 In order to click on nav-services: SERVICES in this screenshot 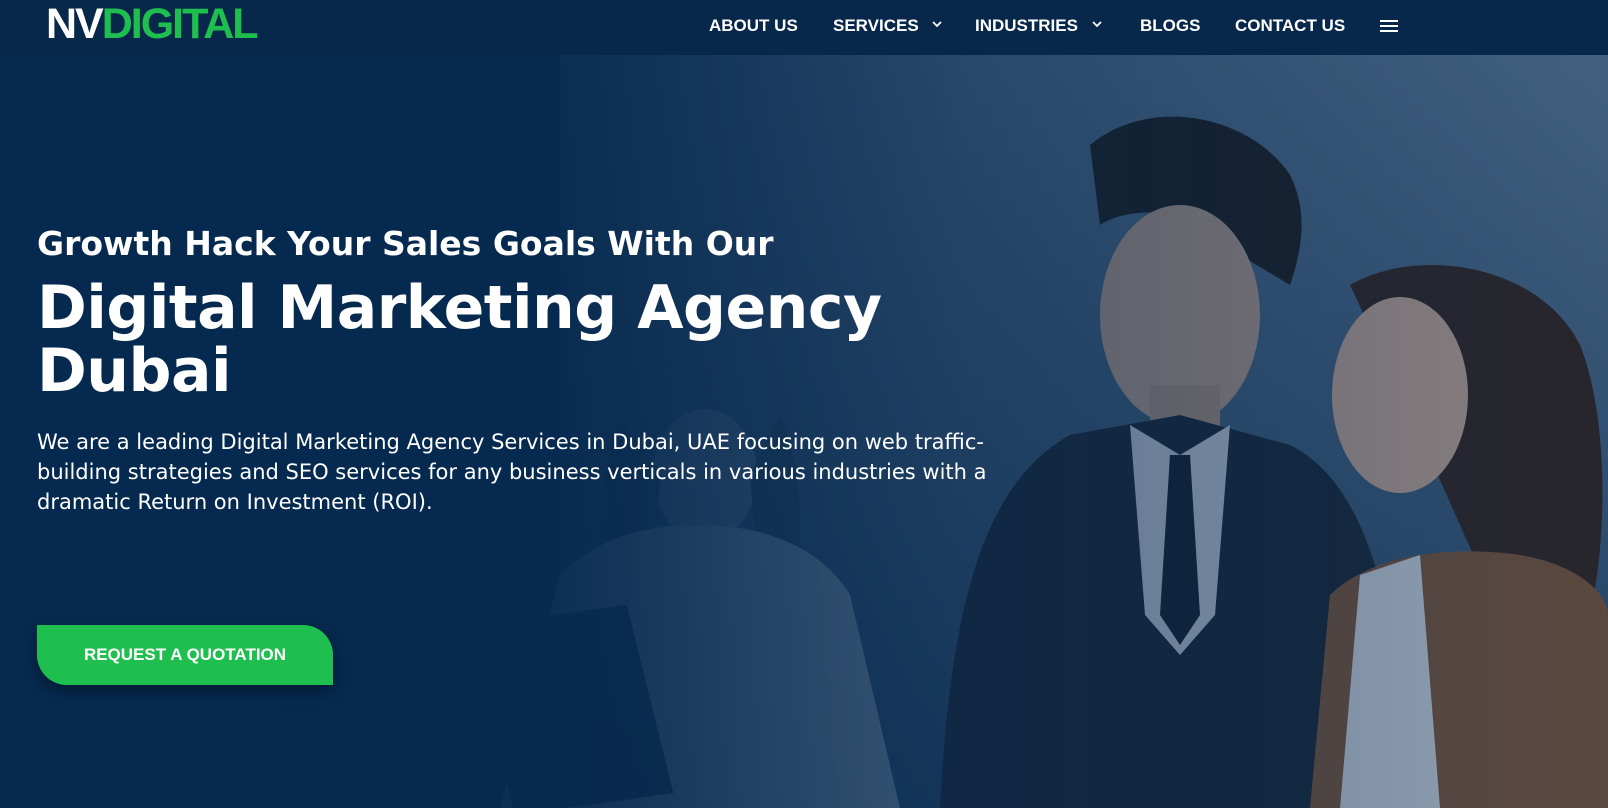, I will do `click(888, 26)`.